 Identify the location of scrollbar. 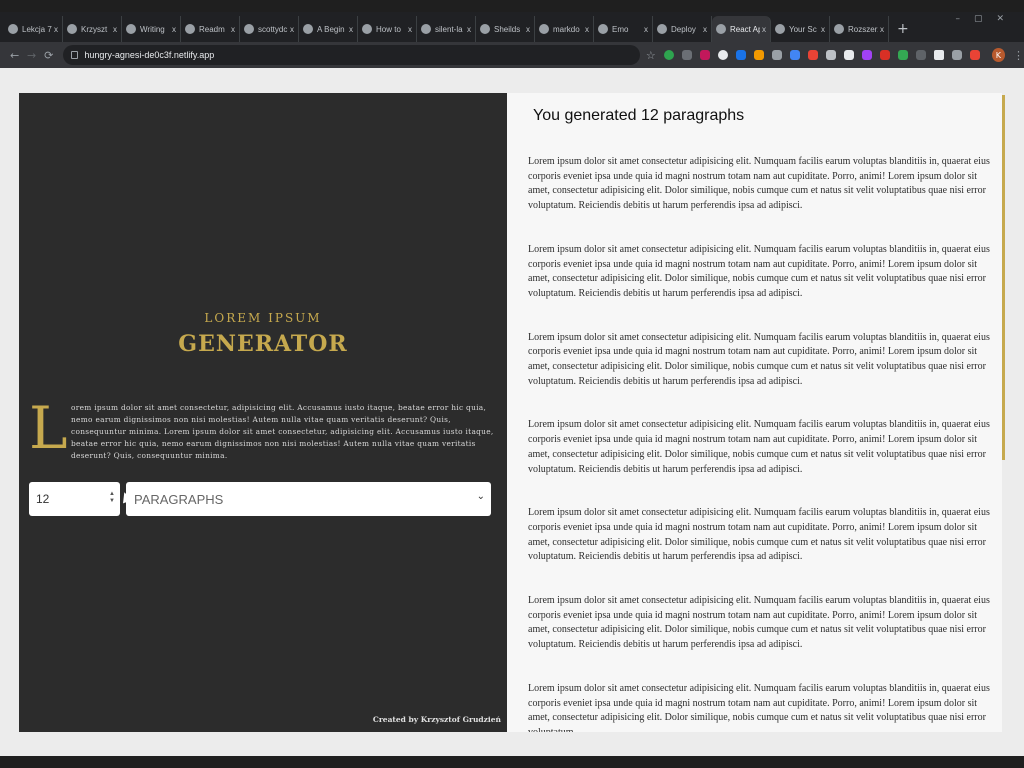
(1003, 412).